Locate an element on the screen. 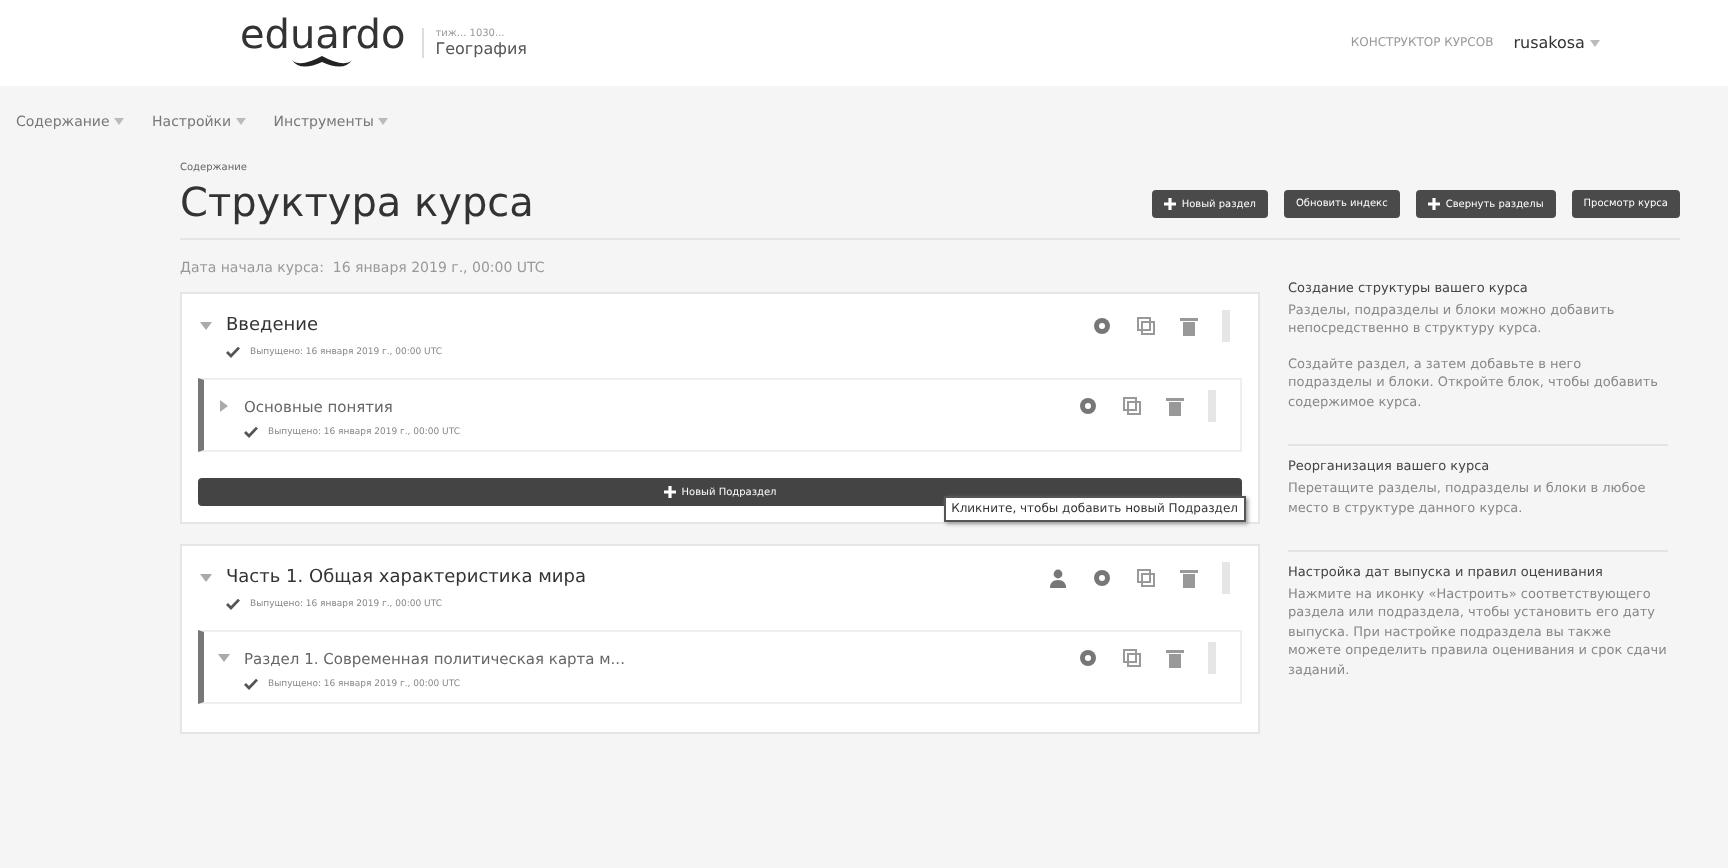  section-title: Введение is located at coordinates (272, 326).